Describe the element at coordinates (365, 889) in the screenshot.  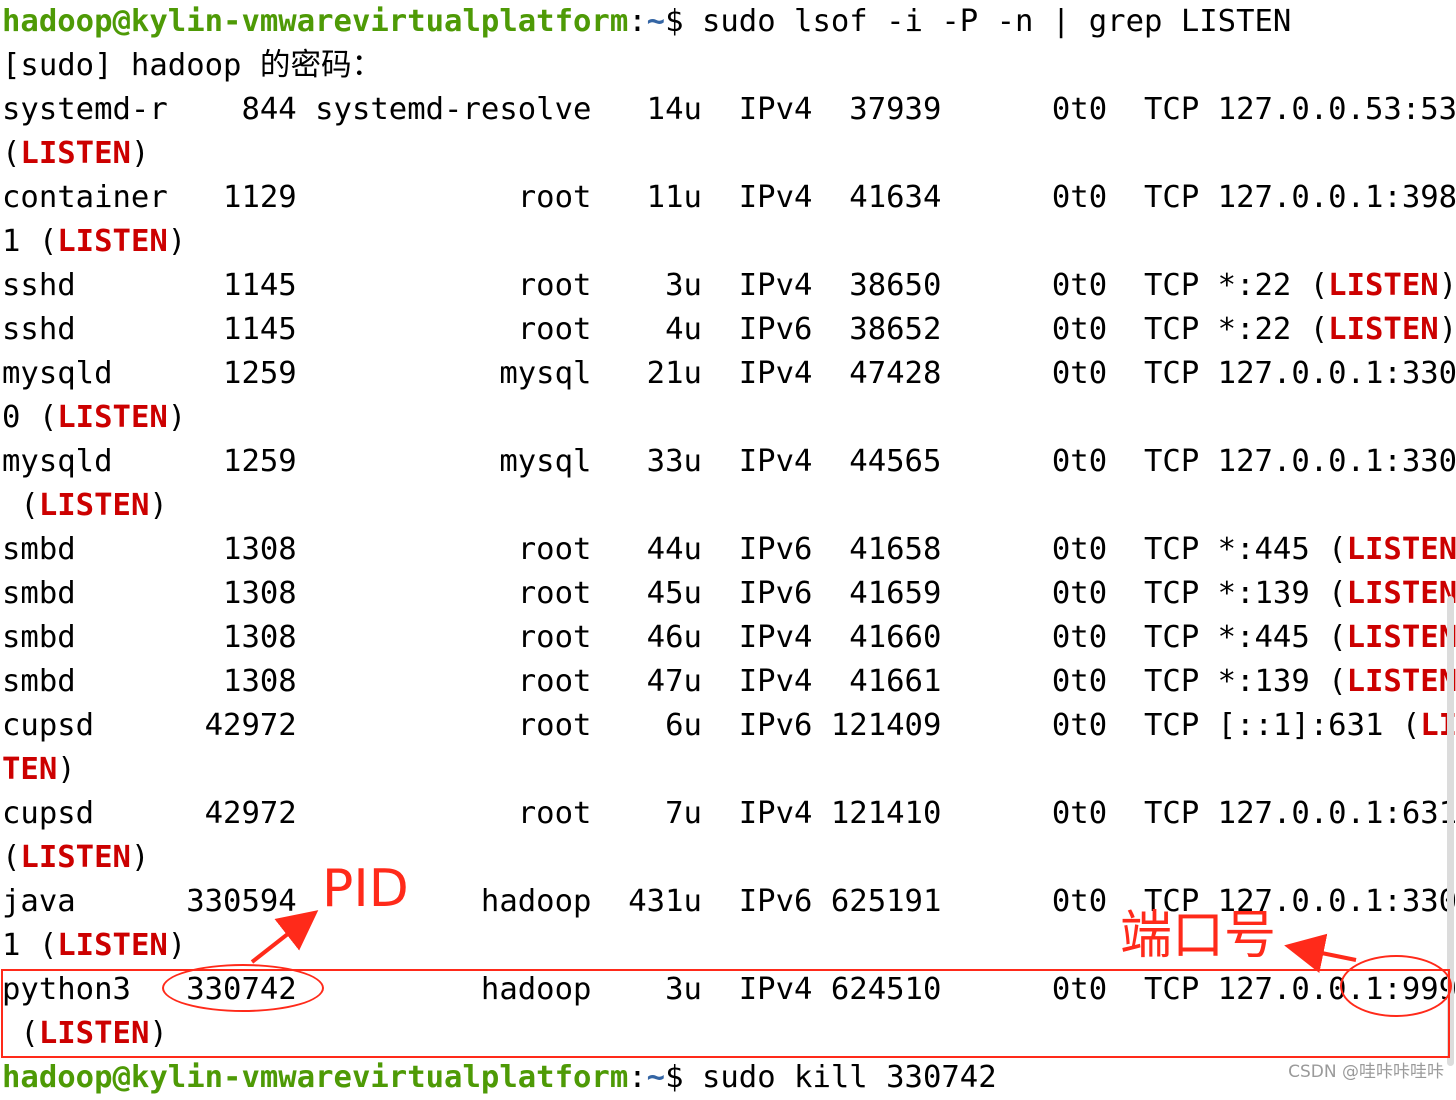
I see `pid-annotation-label: PID` at that location.